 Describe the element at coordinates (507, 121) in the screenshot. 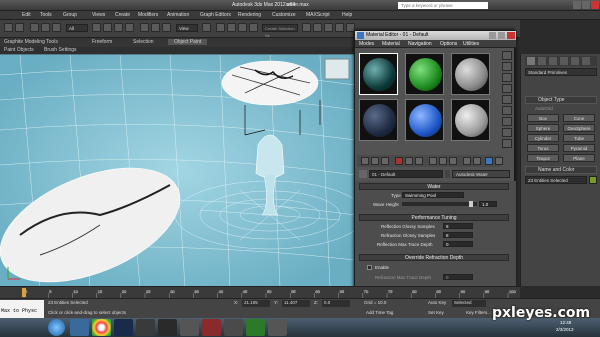

I see `options-icon` at that location.